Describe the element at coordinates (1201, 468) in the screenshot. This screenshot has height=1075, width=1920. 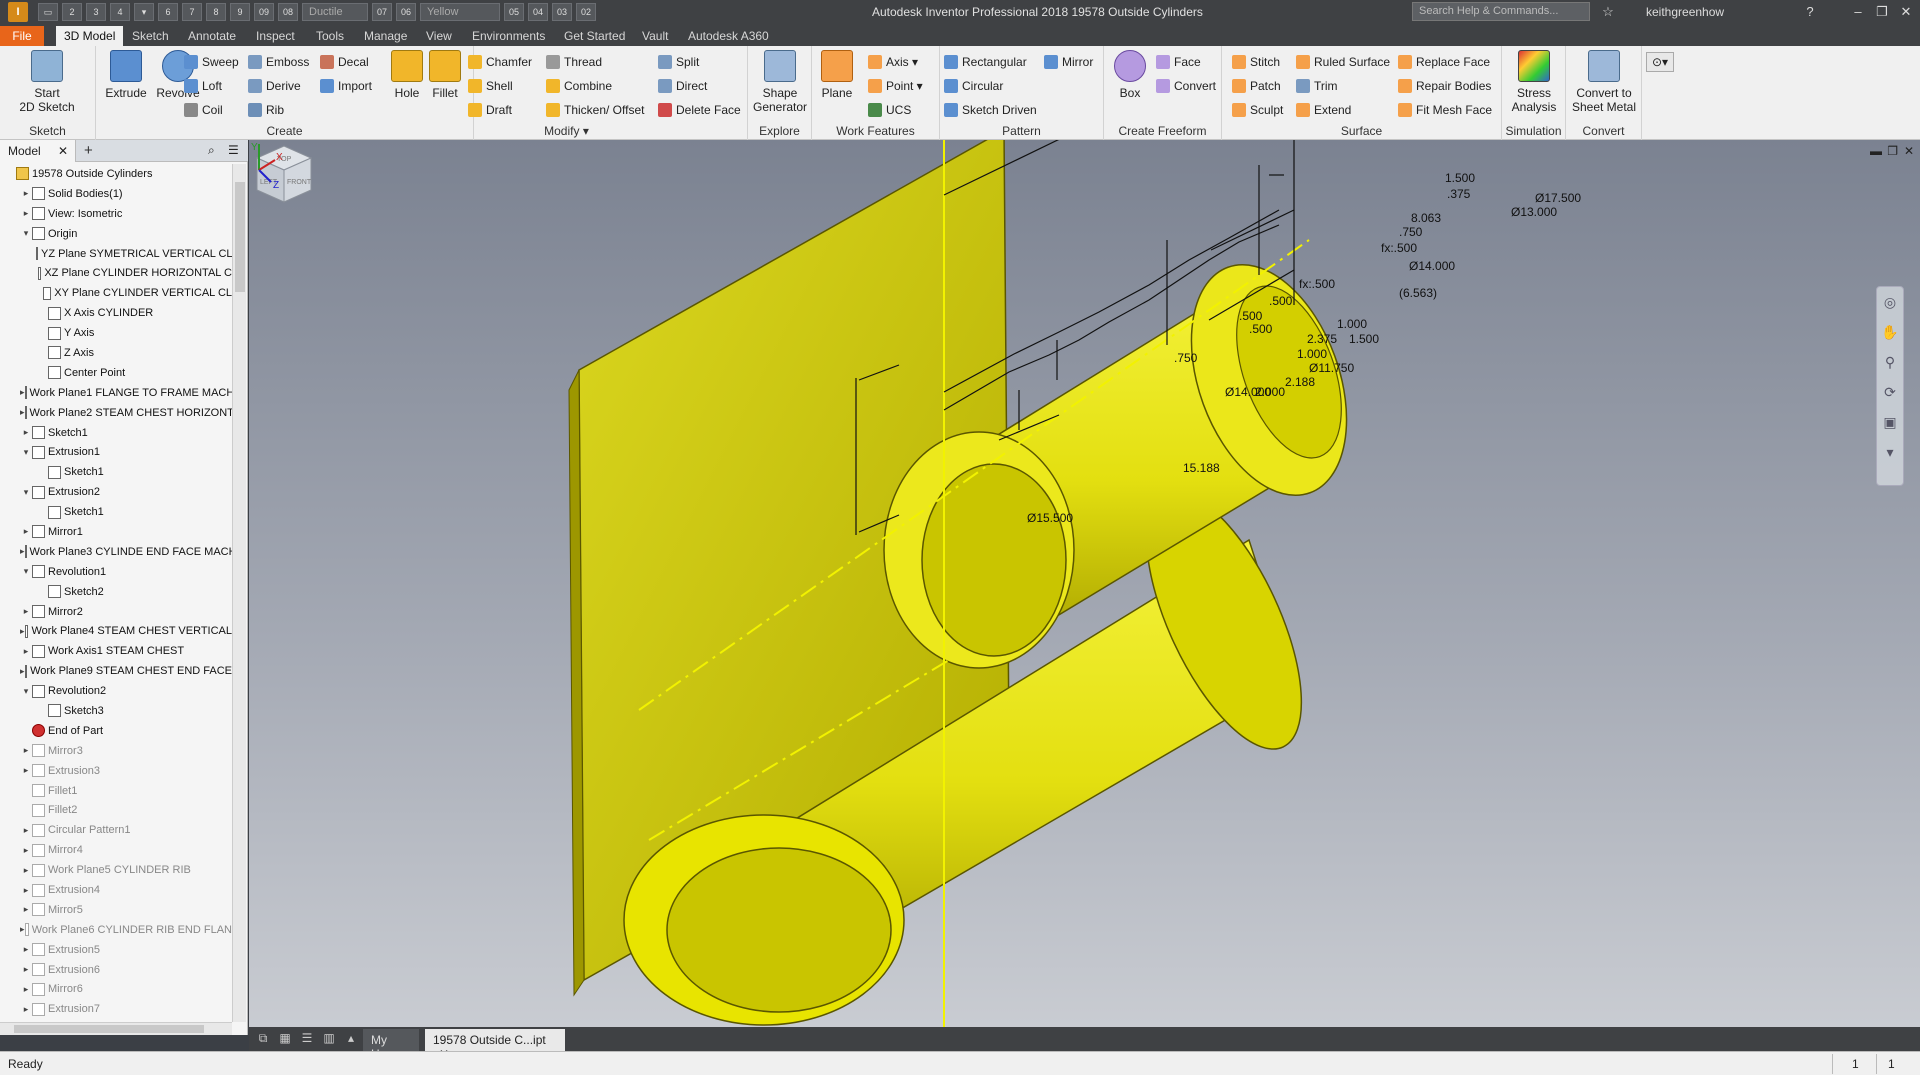
I see `dim-15188: 15.188` at that location.